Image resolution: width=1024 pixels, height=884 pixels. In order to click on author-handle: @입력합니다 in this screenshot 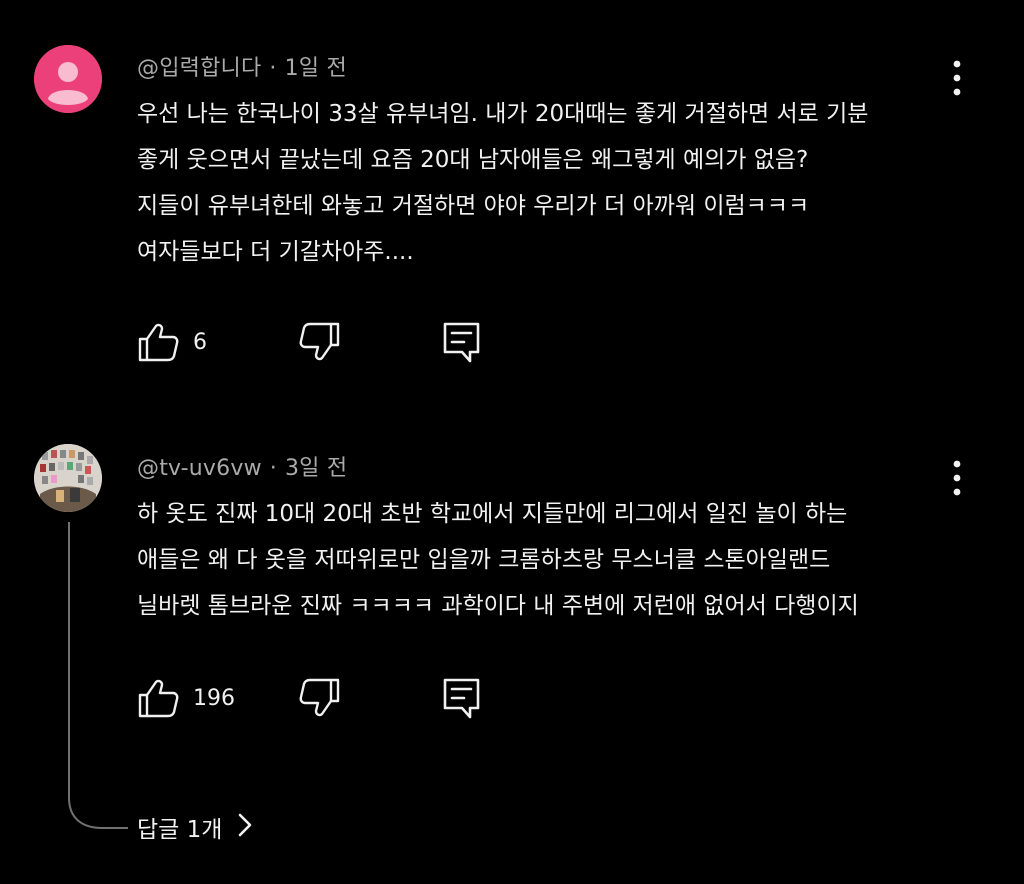, I will do `click(199, 68)`.